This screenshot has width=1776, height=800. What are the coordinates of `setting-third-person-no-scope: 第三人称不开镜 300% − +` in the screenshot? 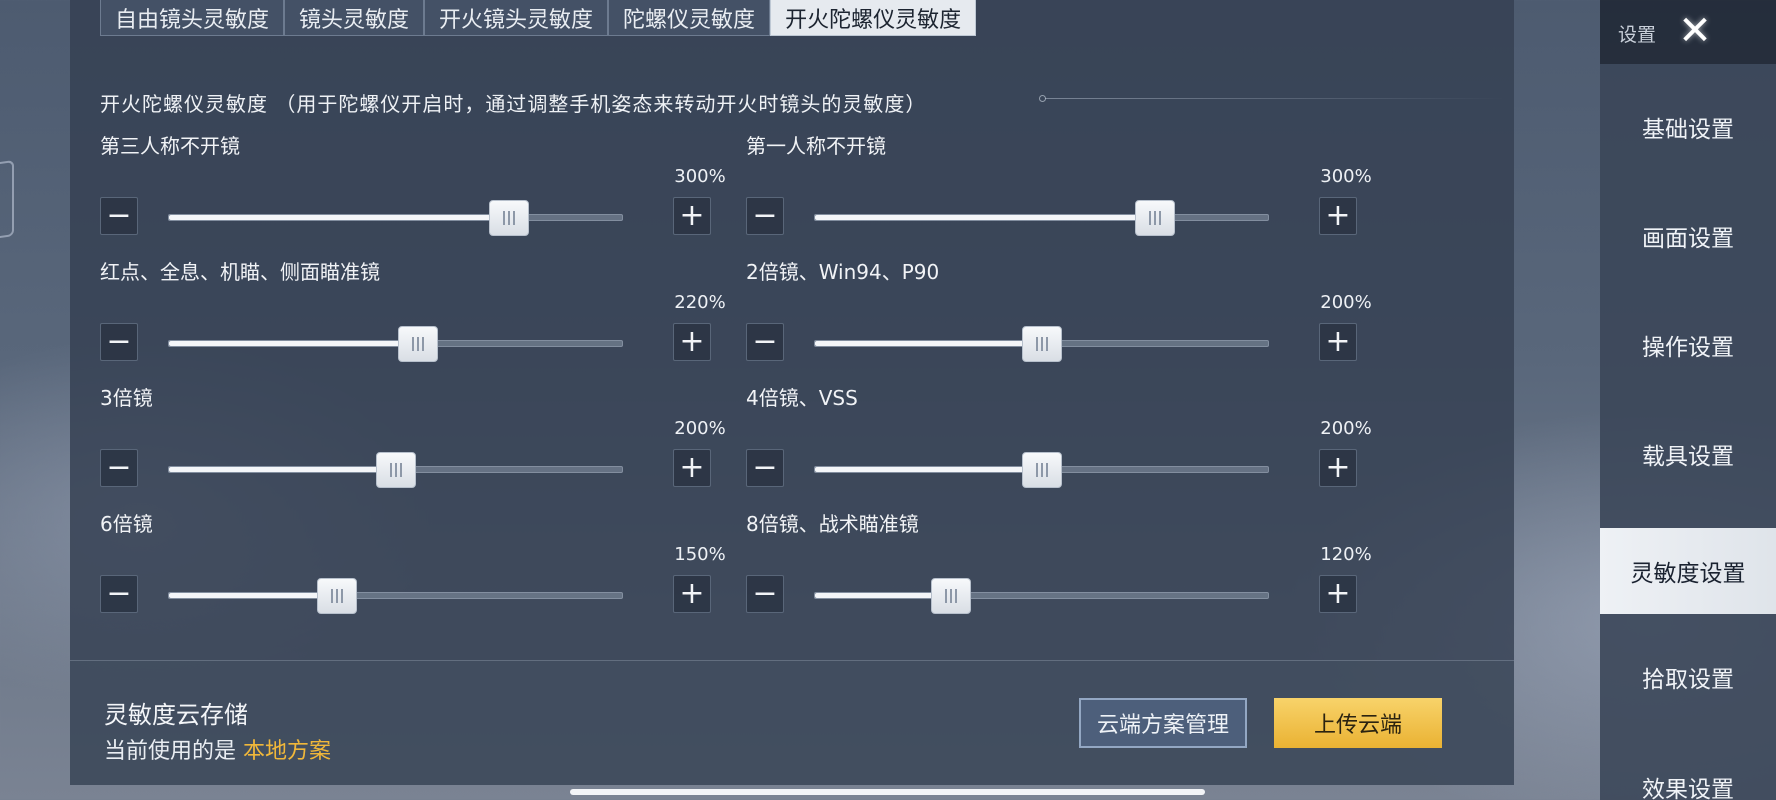 It's located at (430, 185).